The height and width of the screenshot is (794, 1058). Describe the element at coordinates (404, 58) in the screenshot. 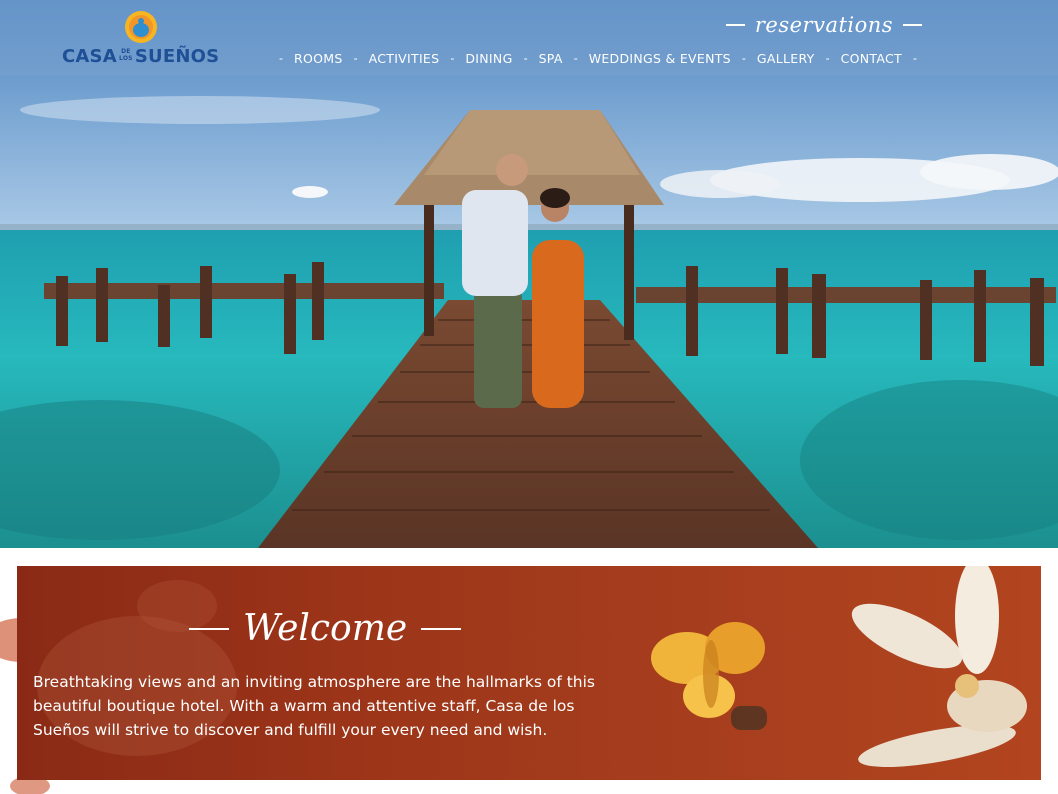

I see `nav-item-activities: ACTIVITIES` at that location.